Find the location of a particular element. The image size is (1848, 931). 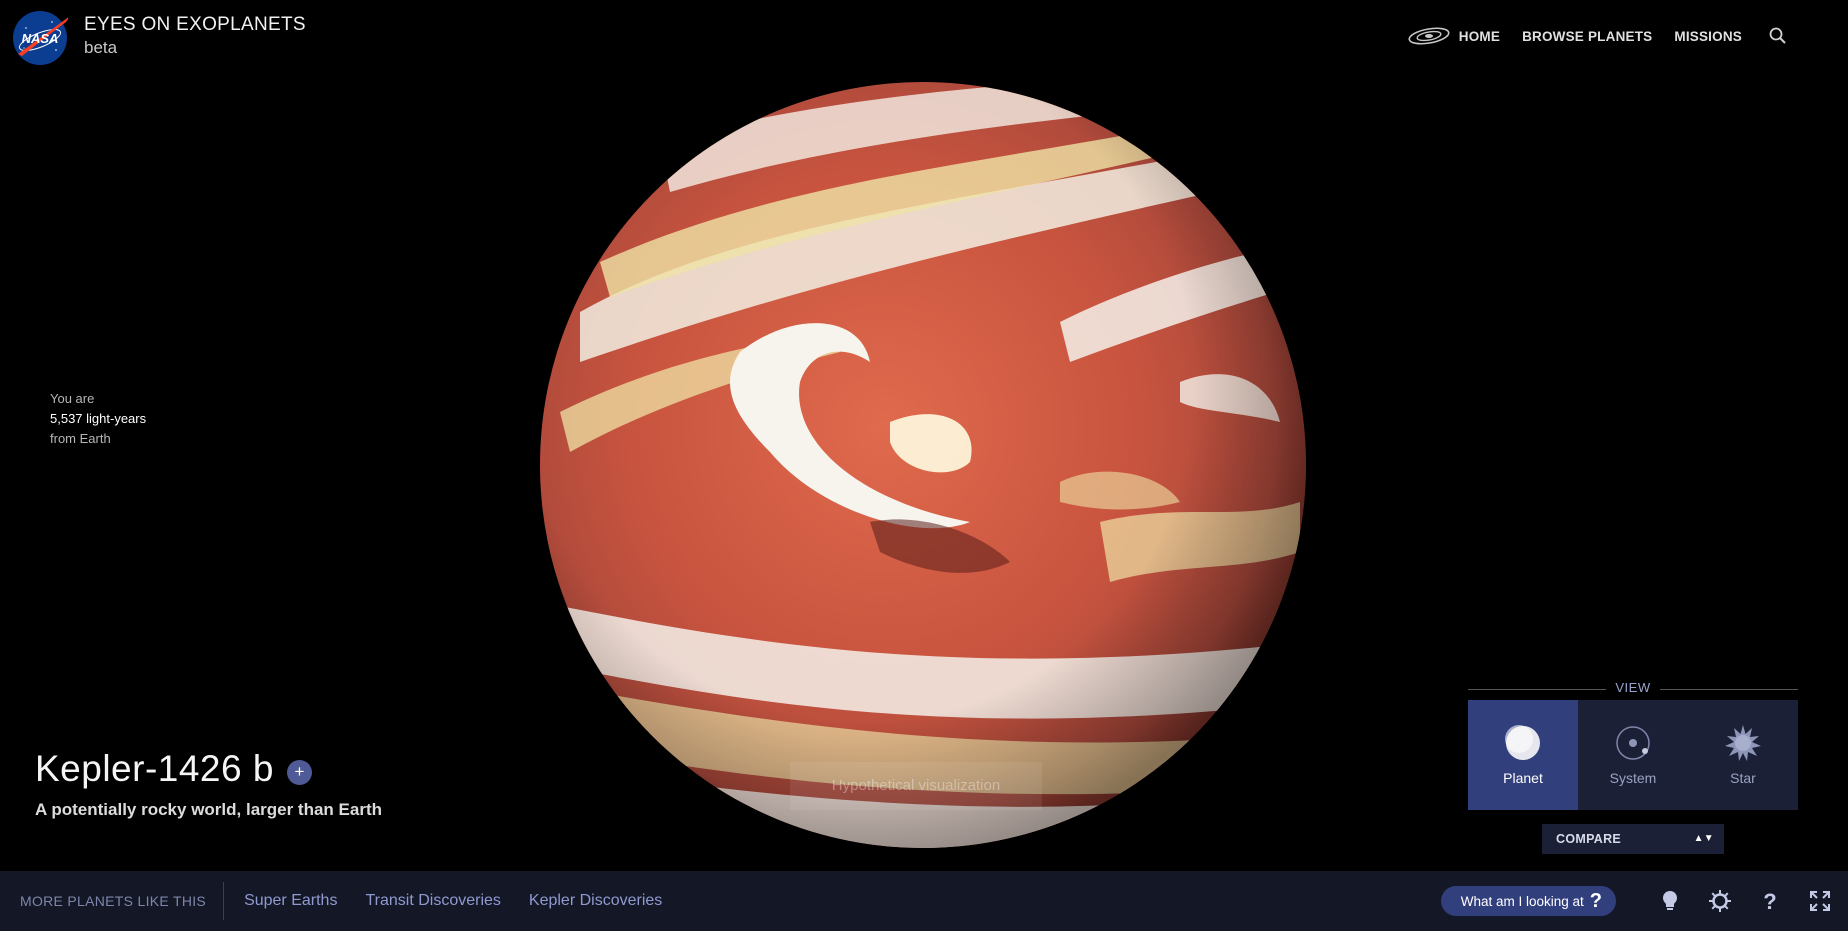

nasa-logo-text: NASA is located at coordinates (40, 38).